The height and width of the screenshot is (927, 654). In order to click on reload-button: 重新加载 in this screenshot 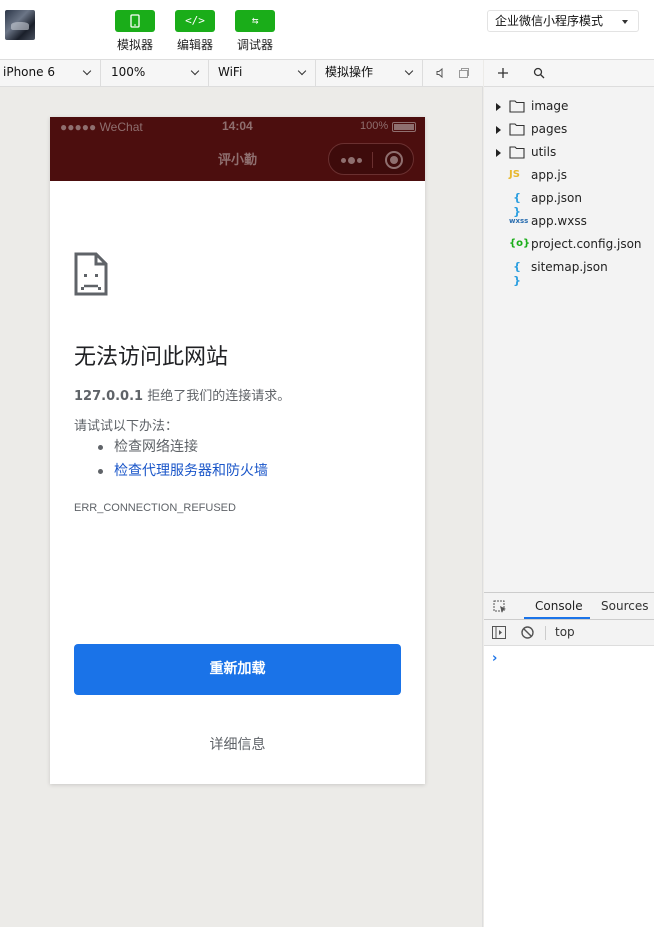, I will do `click(237, 669)`.